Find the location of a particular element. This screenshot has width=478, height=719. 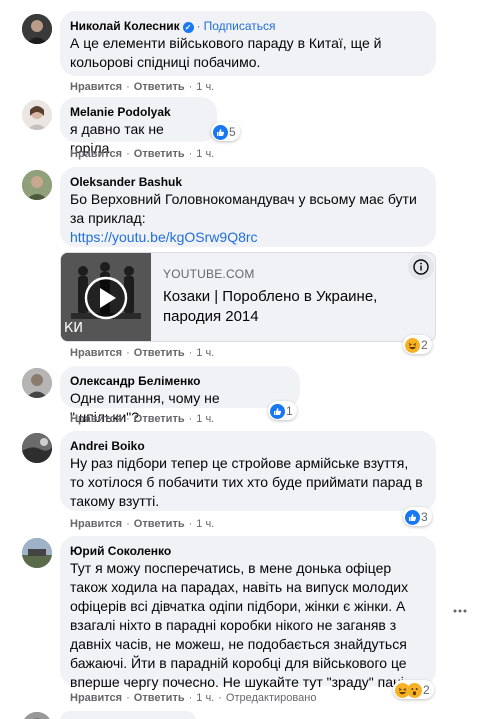

youtube-link: https://youtu.be/kgOSrw9Q8rc is located at coordinates (164, 237).